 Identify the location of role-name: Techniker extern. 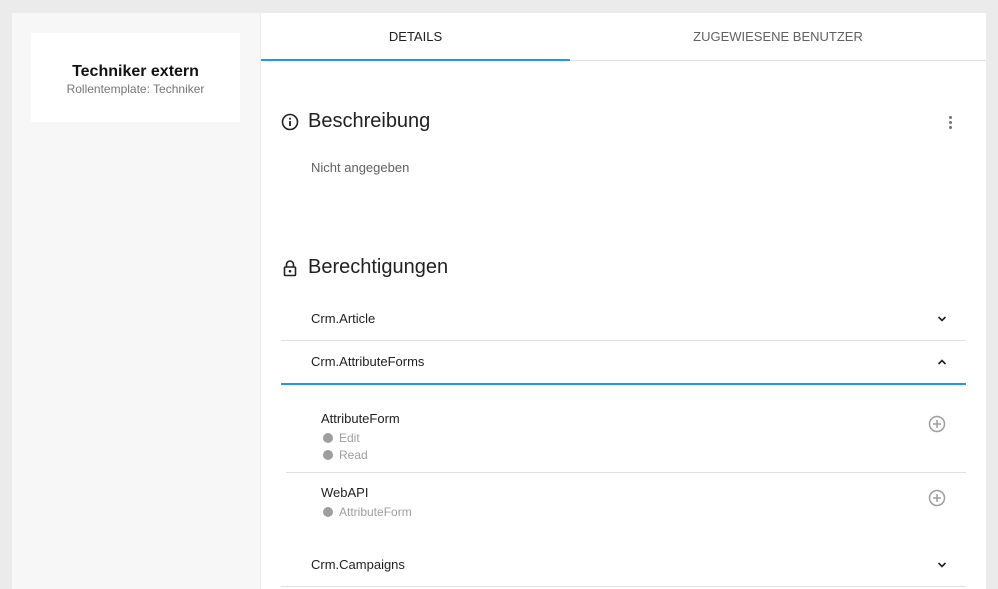
(135, 71).